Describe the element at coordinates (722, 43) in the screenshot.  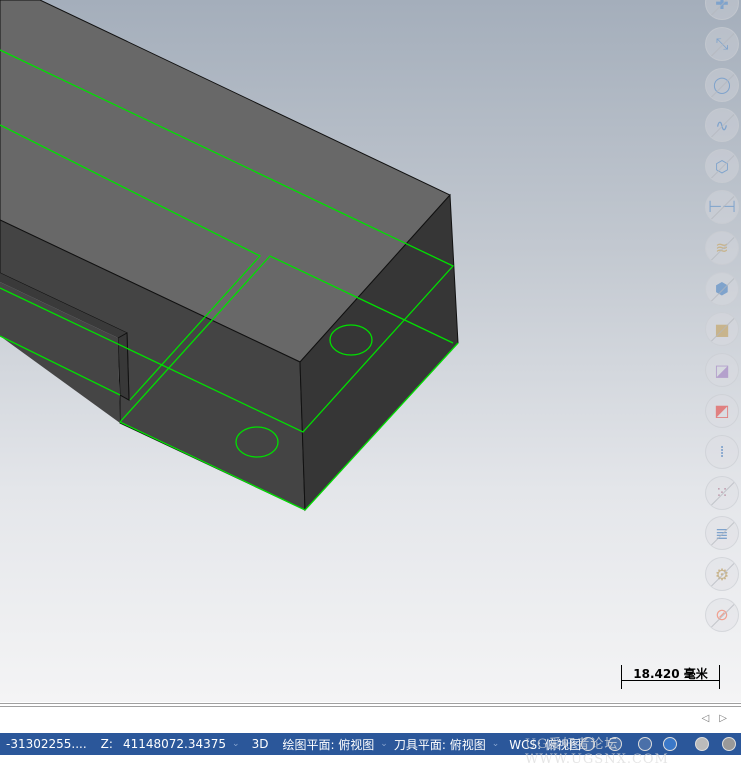
I see `line-endpoints-icon: ⤡` at that location.